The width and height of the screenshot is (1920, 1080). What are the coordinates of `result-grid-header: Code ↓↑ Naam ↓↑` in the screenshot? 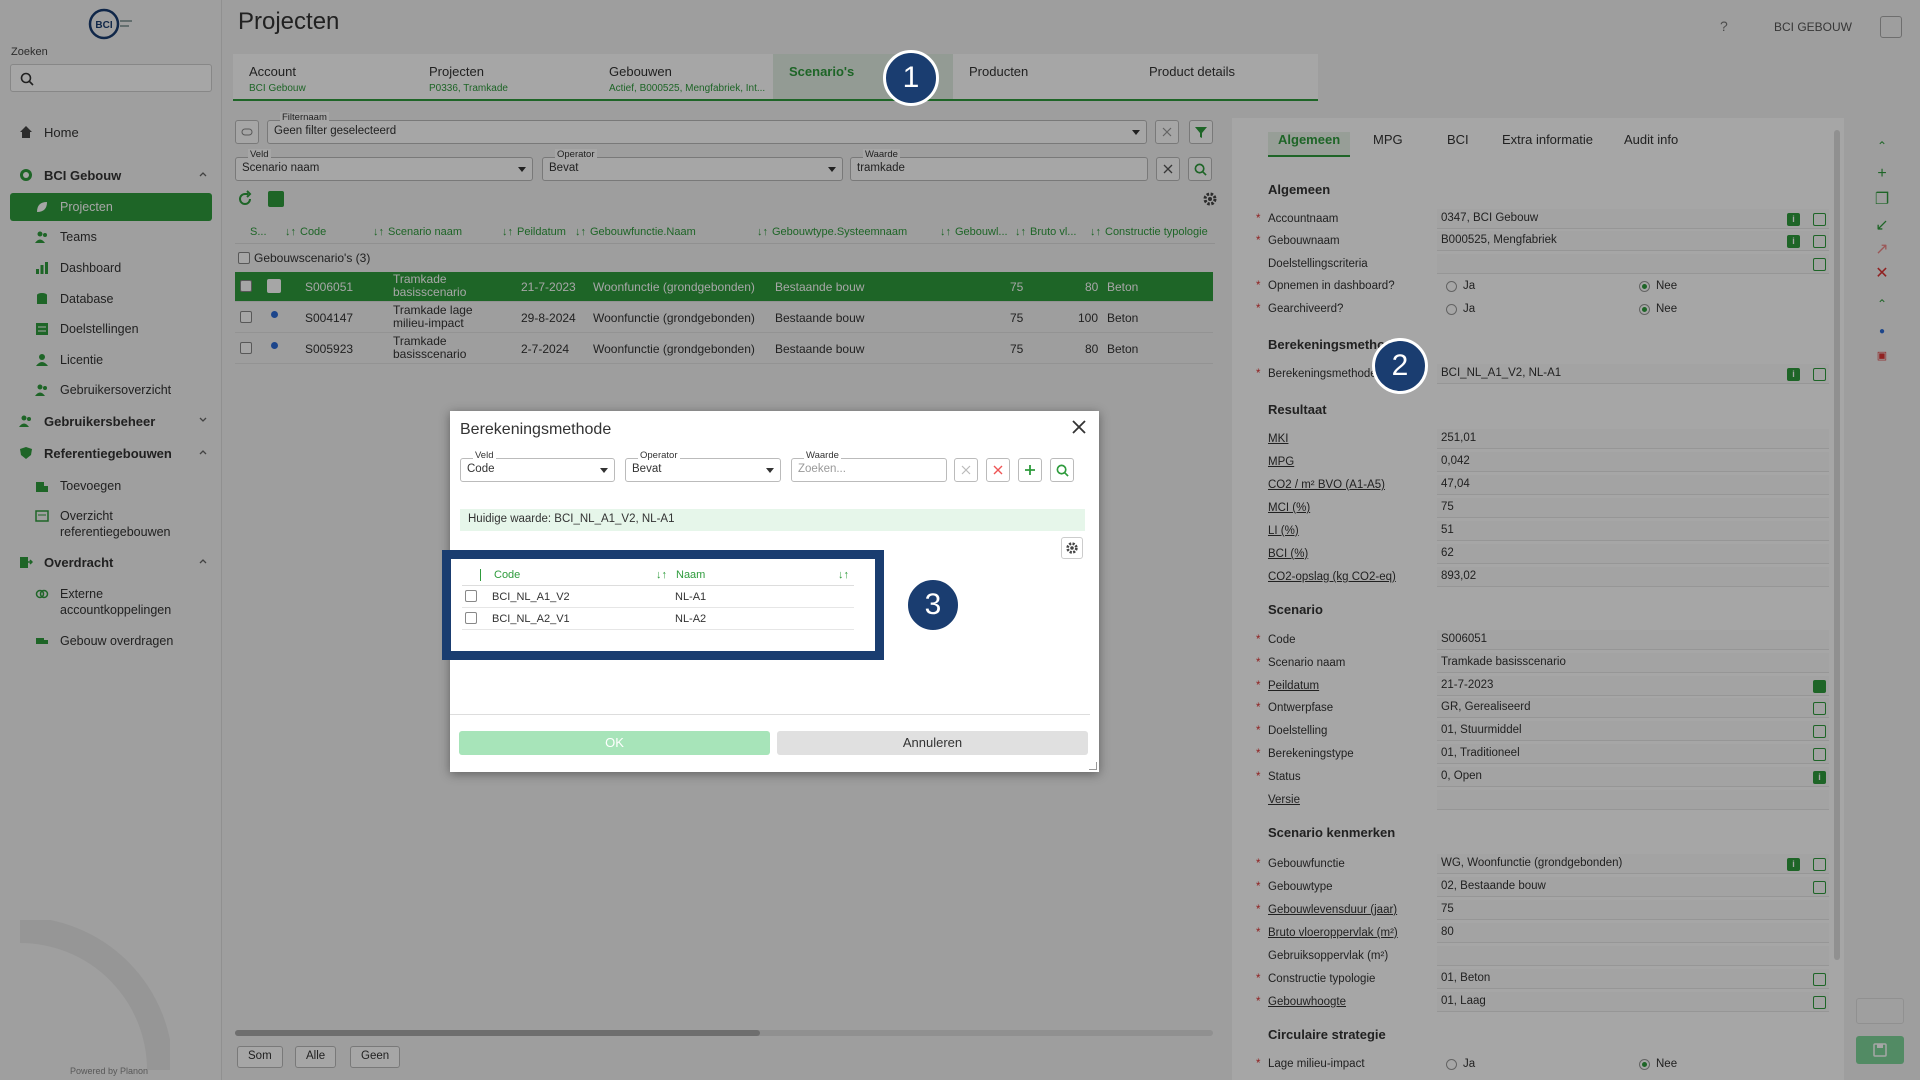 It's located at (658, 576).